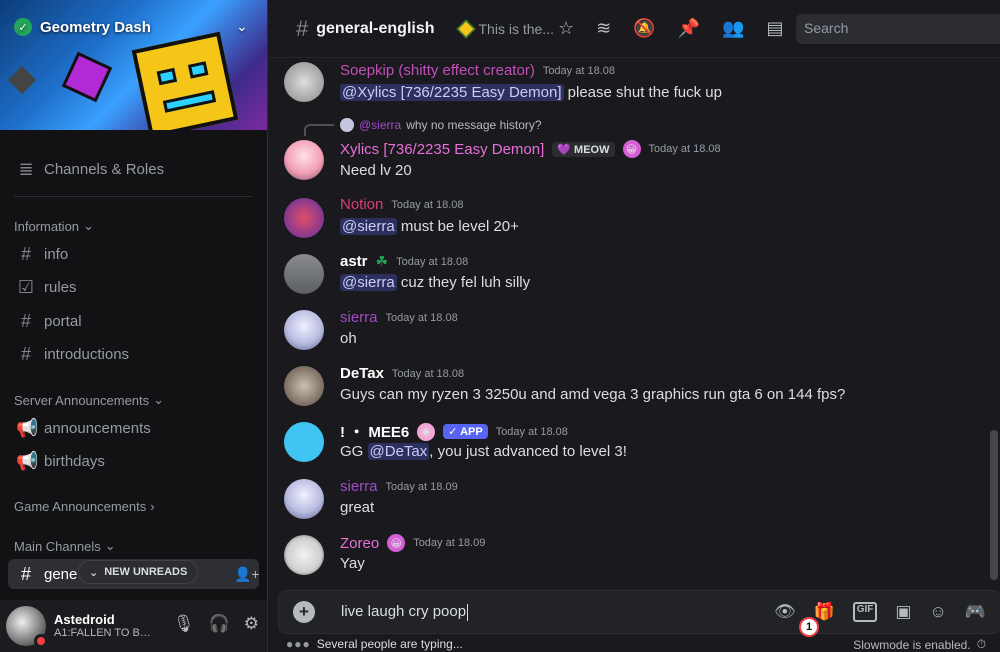  What do you see at coordinates (442, 149) in the screenshot?
I see `message-author: Xylics [736/2235 Easy Demon]` at bounding box center [442, 149].